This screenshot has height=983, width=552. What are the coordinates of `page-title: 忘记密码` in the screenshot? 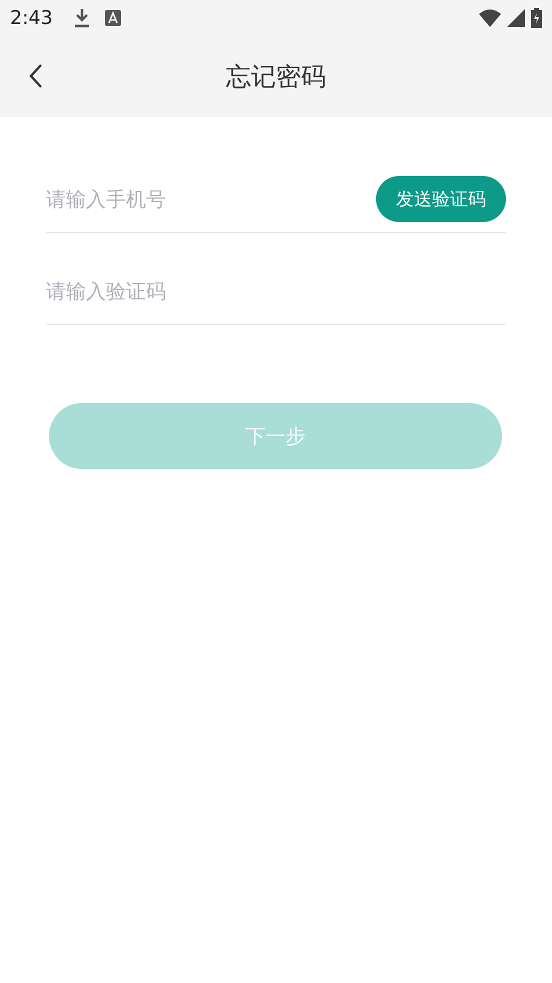 It's located at (276, 77).